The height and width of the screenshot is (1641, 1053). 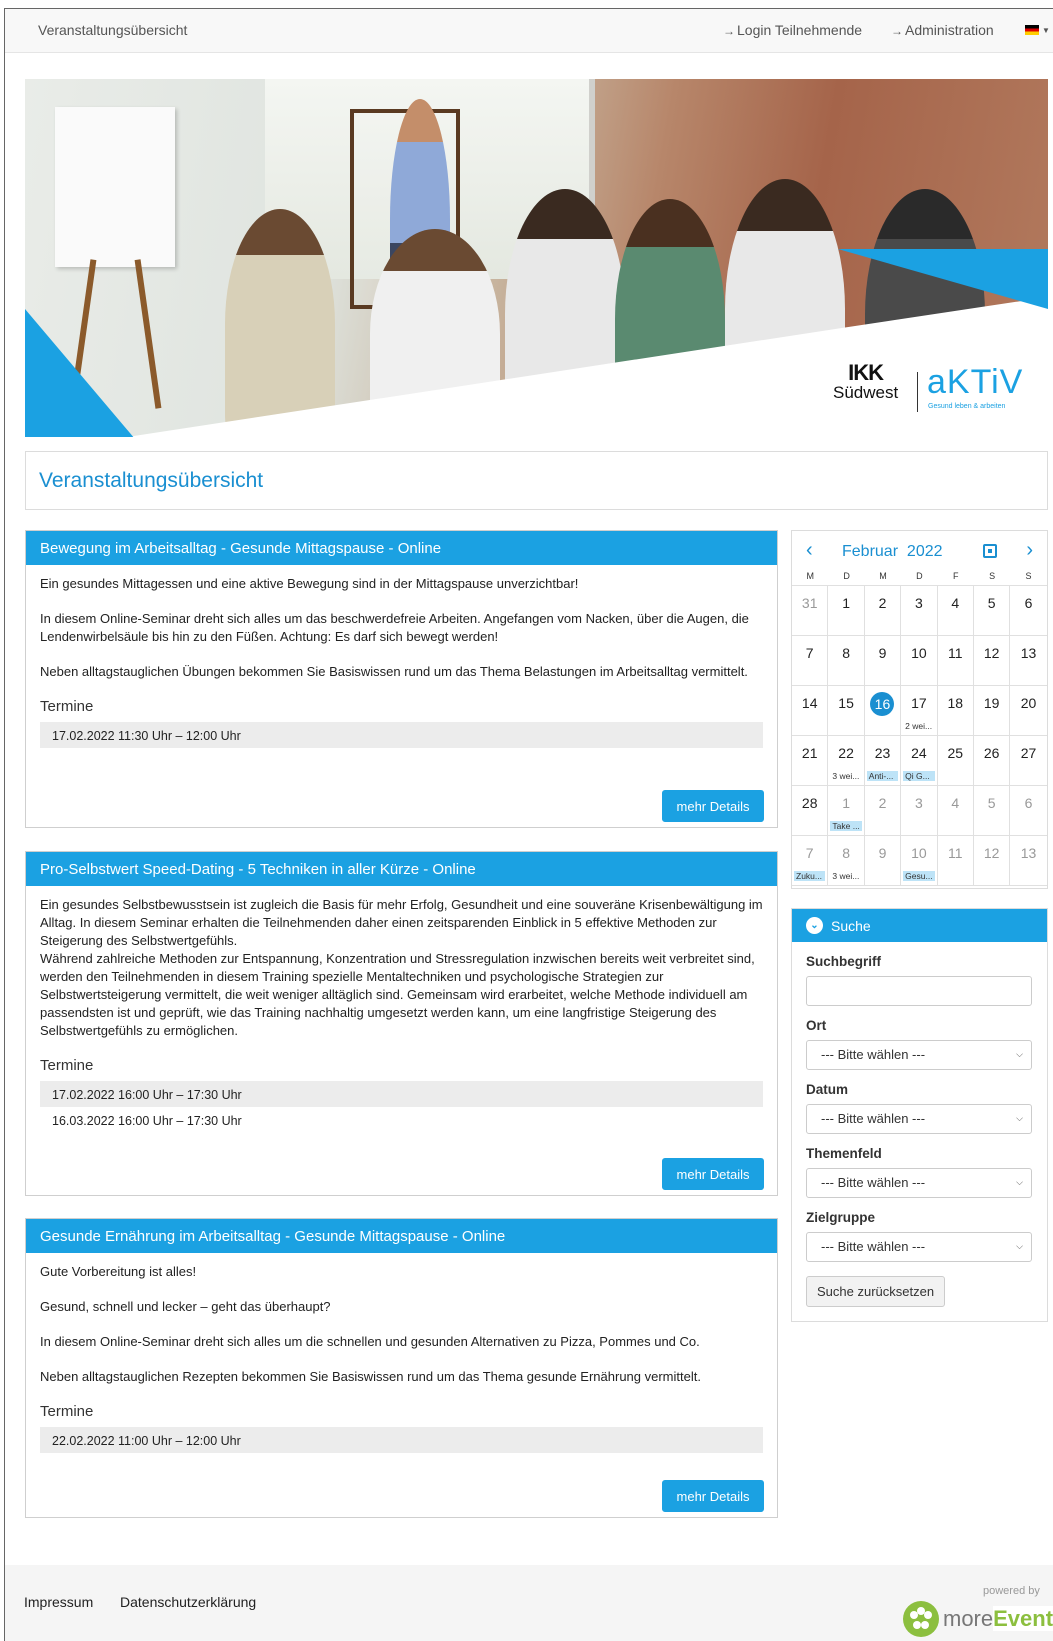 I want to click on page-title-box: Veranstaltungsübersicht, so click(x=536, y=480).